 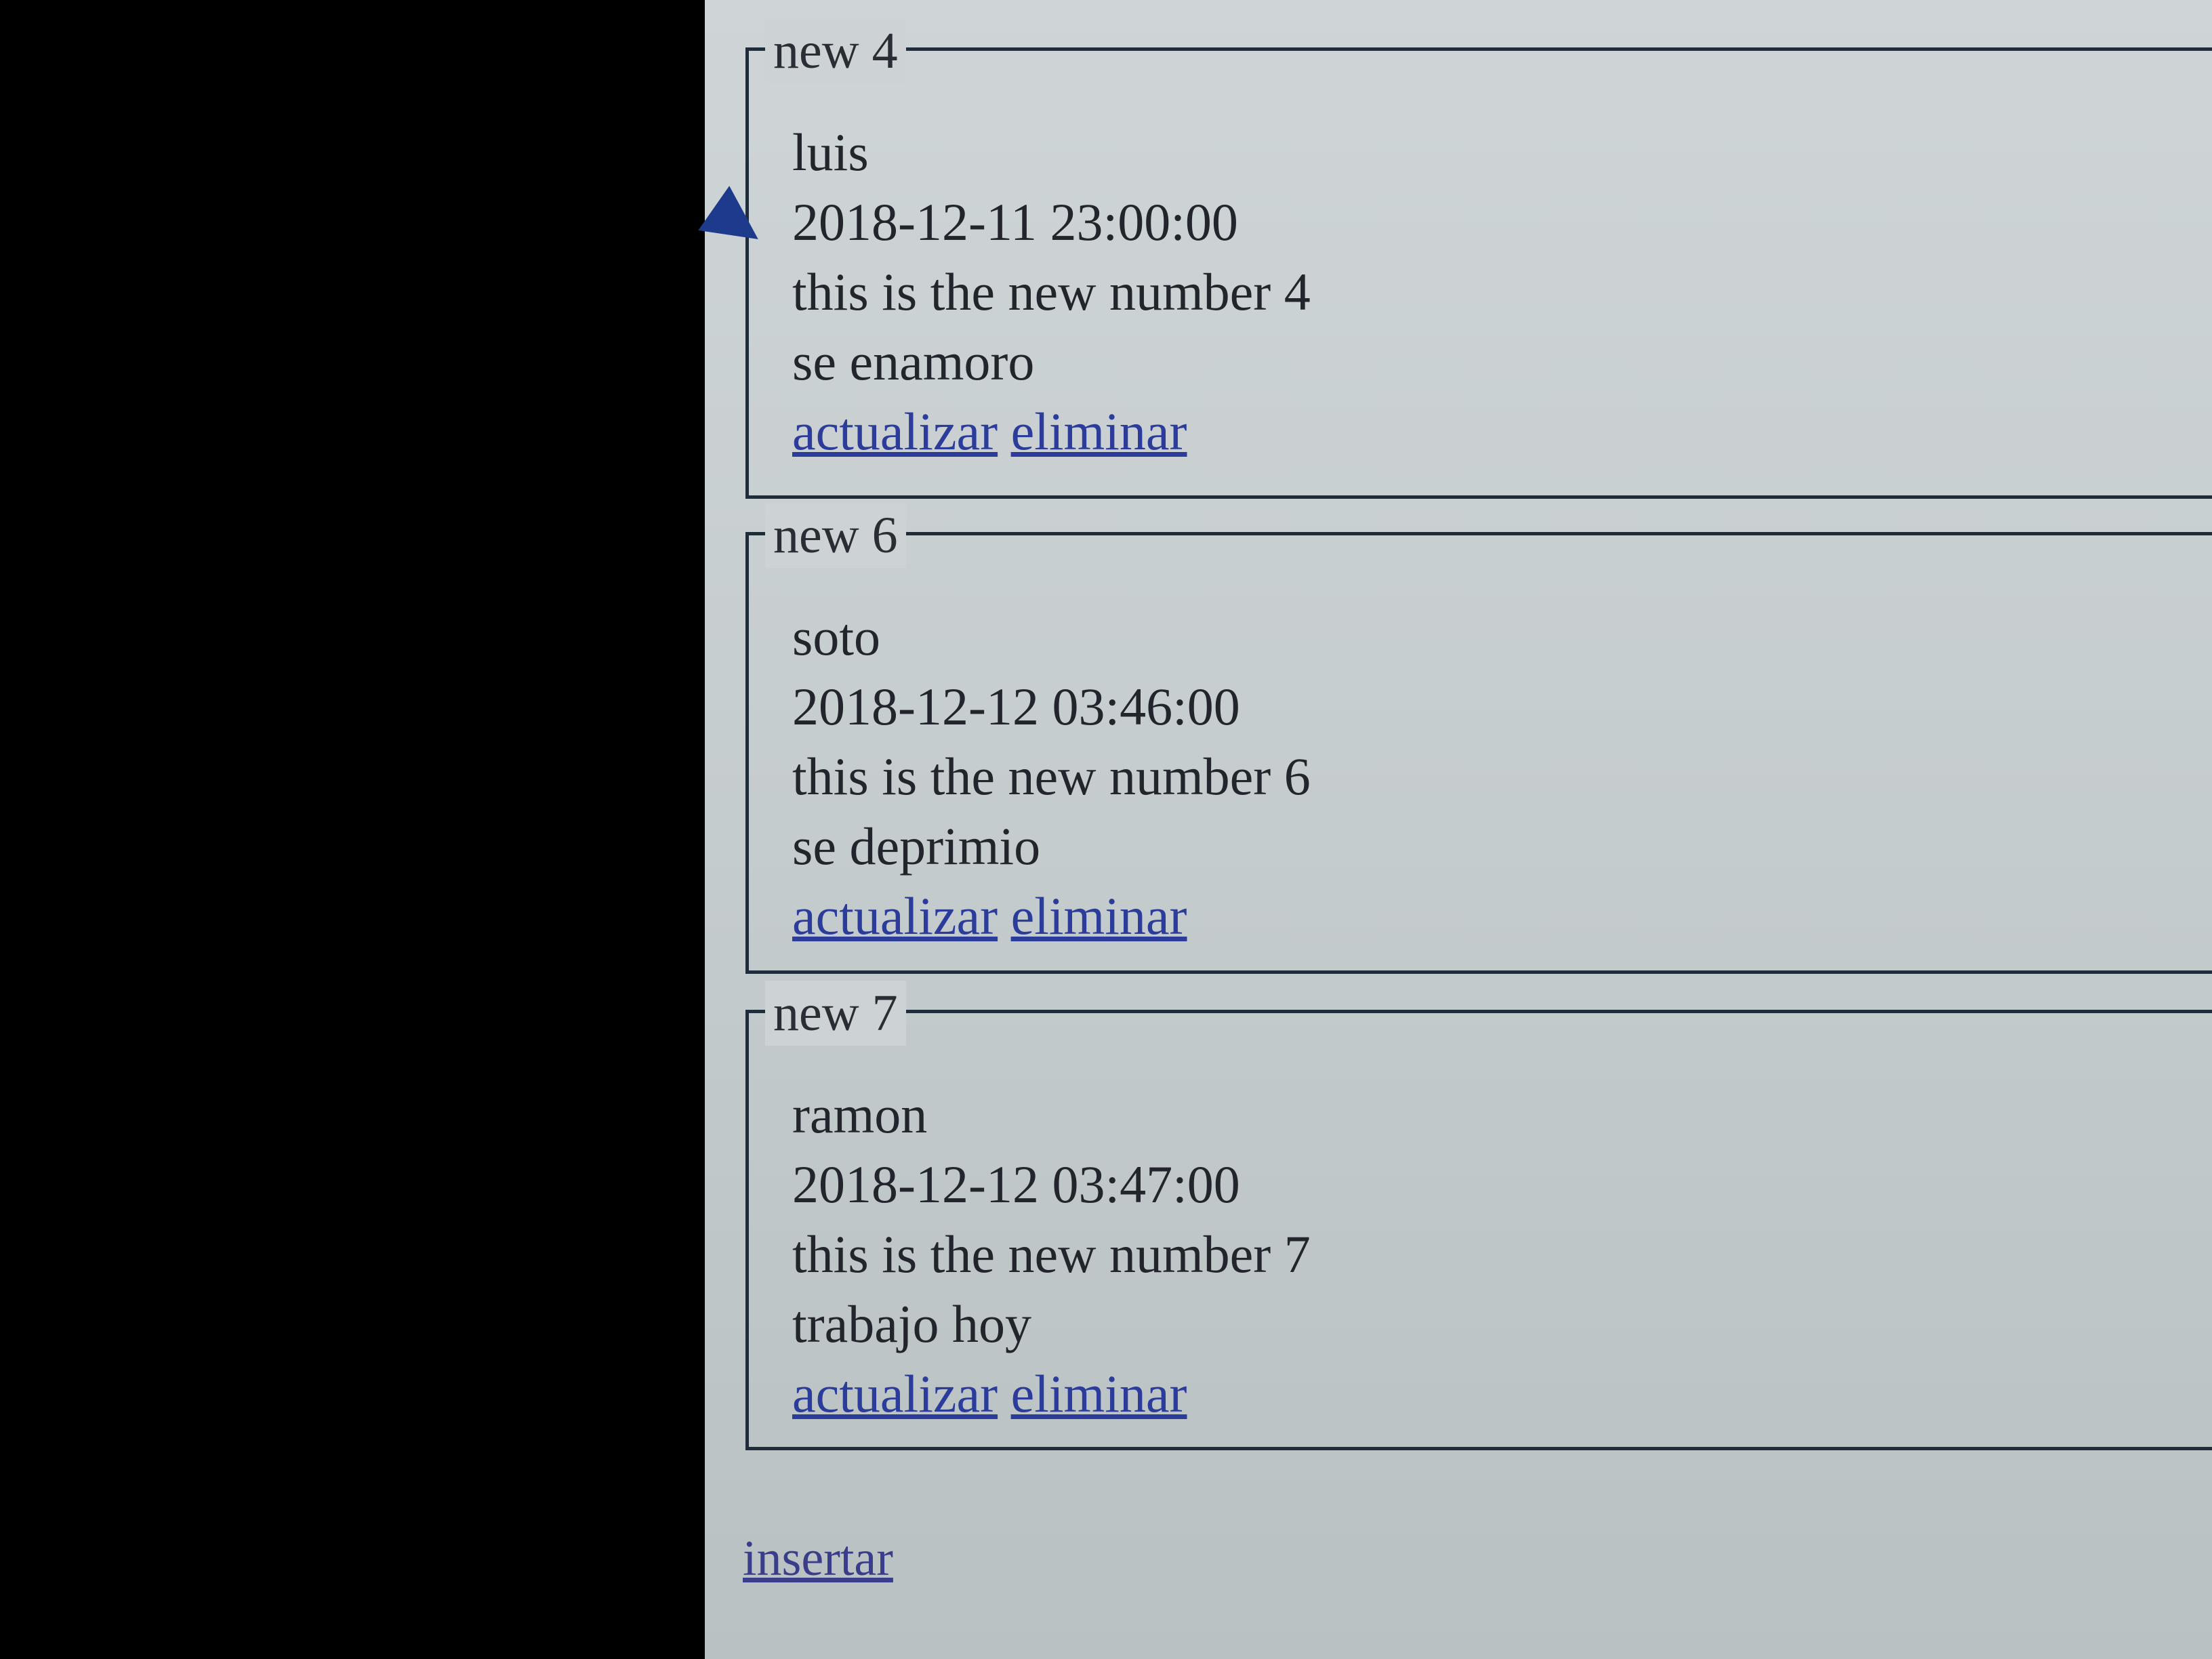 What do you see at coordinates (912, 1324) in the screenshot?
I see `news-description: trabajo hoy` at bounding box center [912, 1324].